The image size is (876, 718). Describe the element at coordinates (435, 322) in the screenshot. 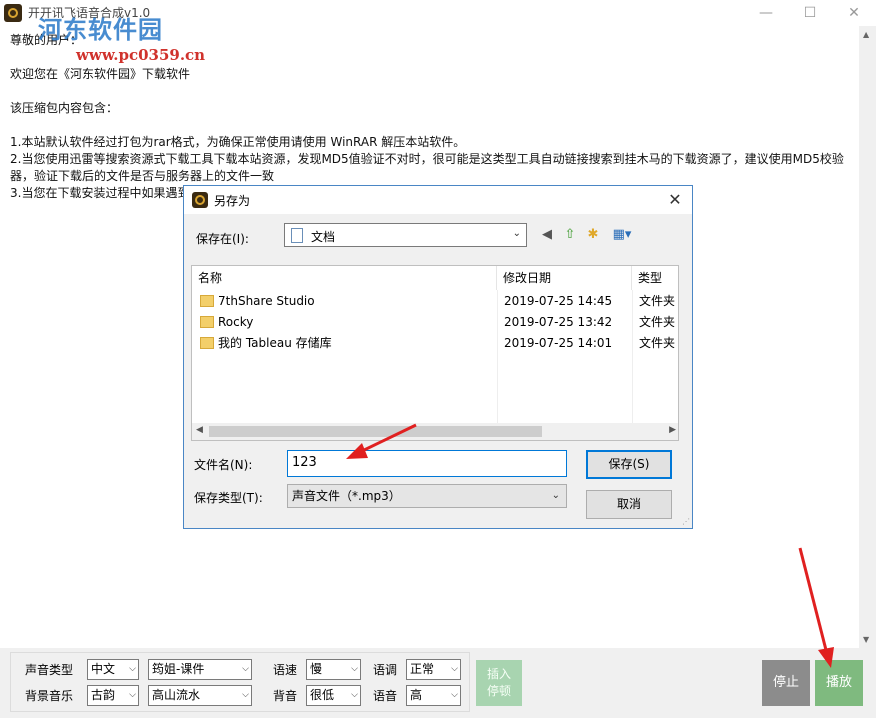

I see `file-row: Rocky 2019-07-25 13:42 文件夹` at that location.